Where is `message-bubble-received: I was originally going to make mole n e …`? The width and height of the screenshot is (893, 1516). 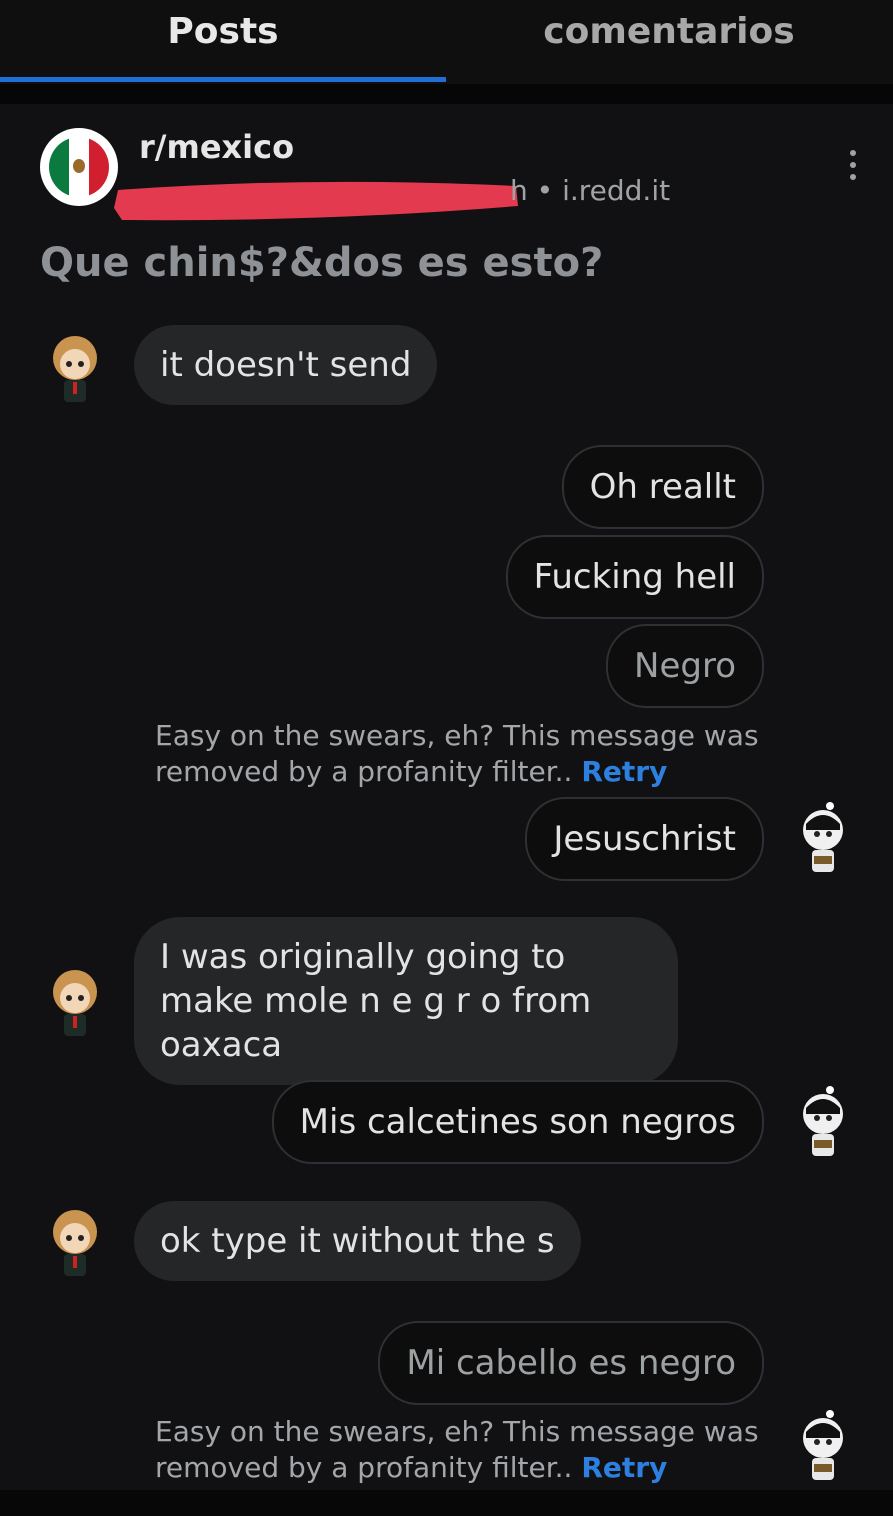
message-bubble-received: I was originally going to make mole n e … is located at coordinates (406, 1001).